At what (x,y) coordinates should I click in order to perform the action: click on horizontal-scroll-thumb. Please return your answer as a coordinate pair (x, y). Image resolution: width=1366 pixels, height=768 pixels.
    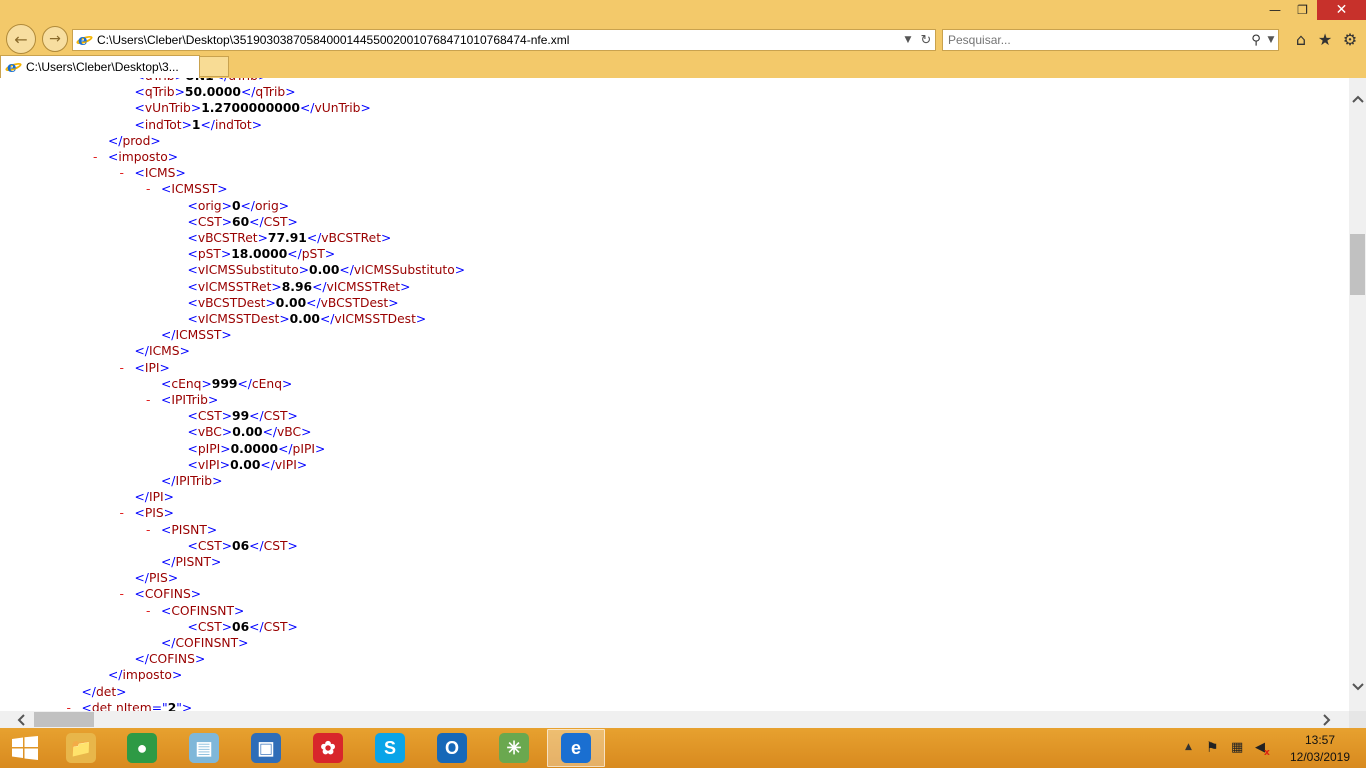
    Looking at the image, I should click on (64, 719).